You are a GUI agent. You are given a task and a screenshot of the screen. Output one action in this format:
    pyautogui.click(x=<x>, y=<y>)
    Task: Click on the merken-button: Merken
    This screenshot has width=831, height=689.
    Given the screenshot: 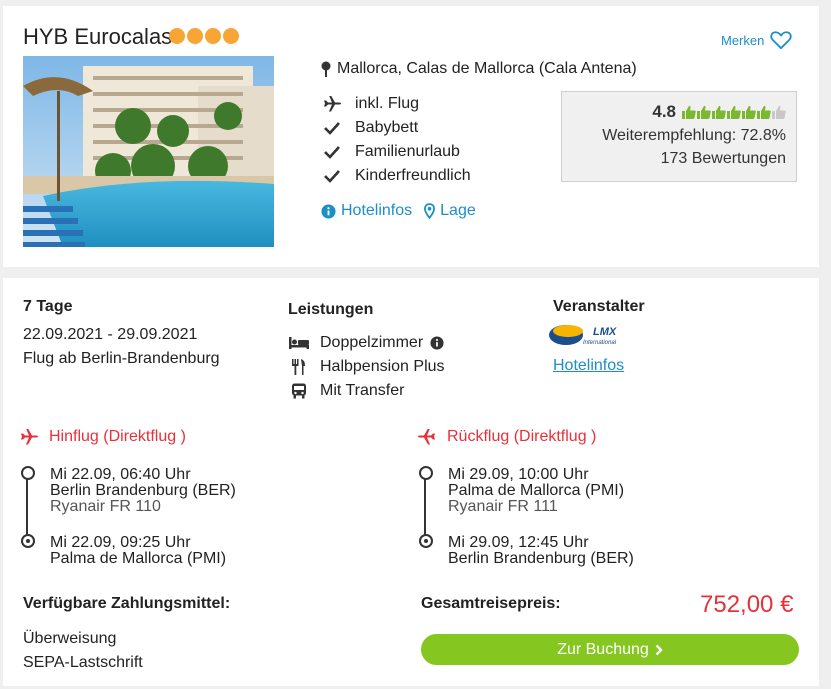 What is the action you would take?
    pyautogui.click(x=757, y=40)
    